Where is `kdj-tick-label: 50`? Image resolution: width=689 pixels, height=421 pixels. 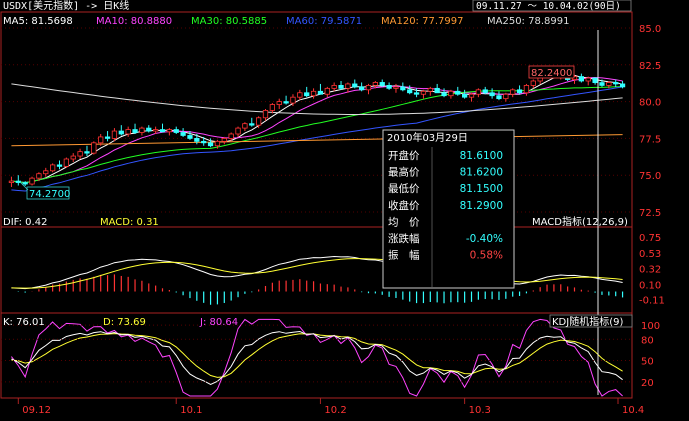
kdj-tick-label: 50 is located at coordinates (647, 362).